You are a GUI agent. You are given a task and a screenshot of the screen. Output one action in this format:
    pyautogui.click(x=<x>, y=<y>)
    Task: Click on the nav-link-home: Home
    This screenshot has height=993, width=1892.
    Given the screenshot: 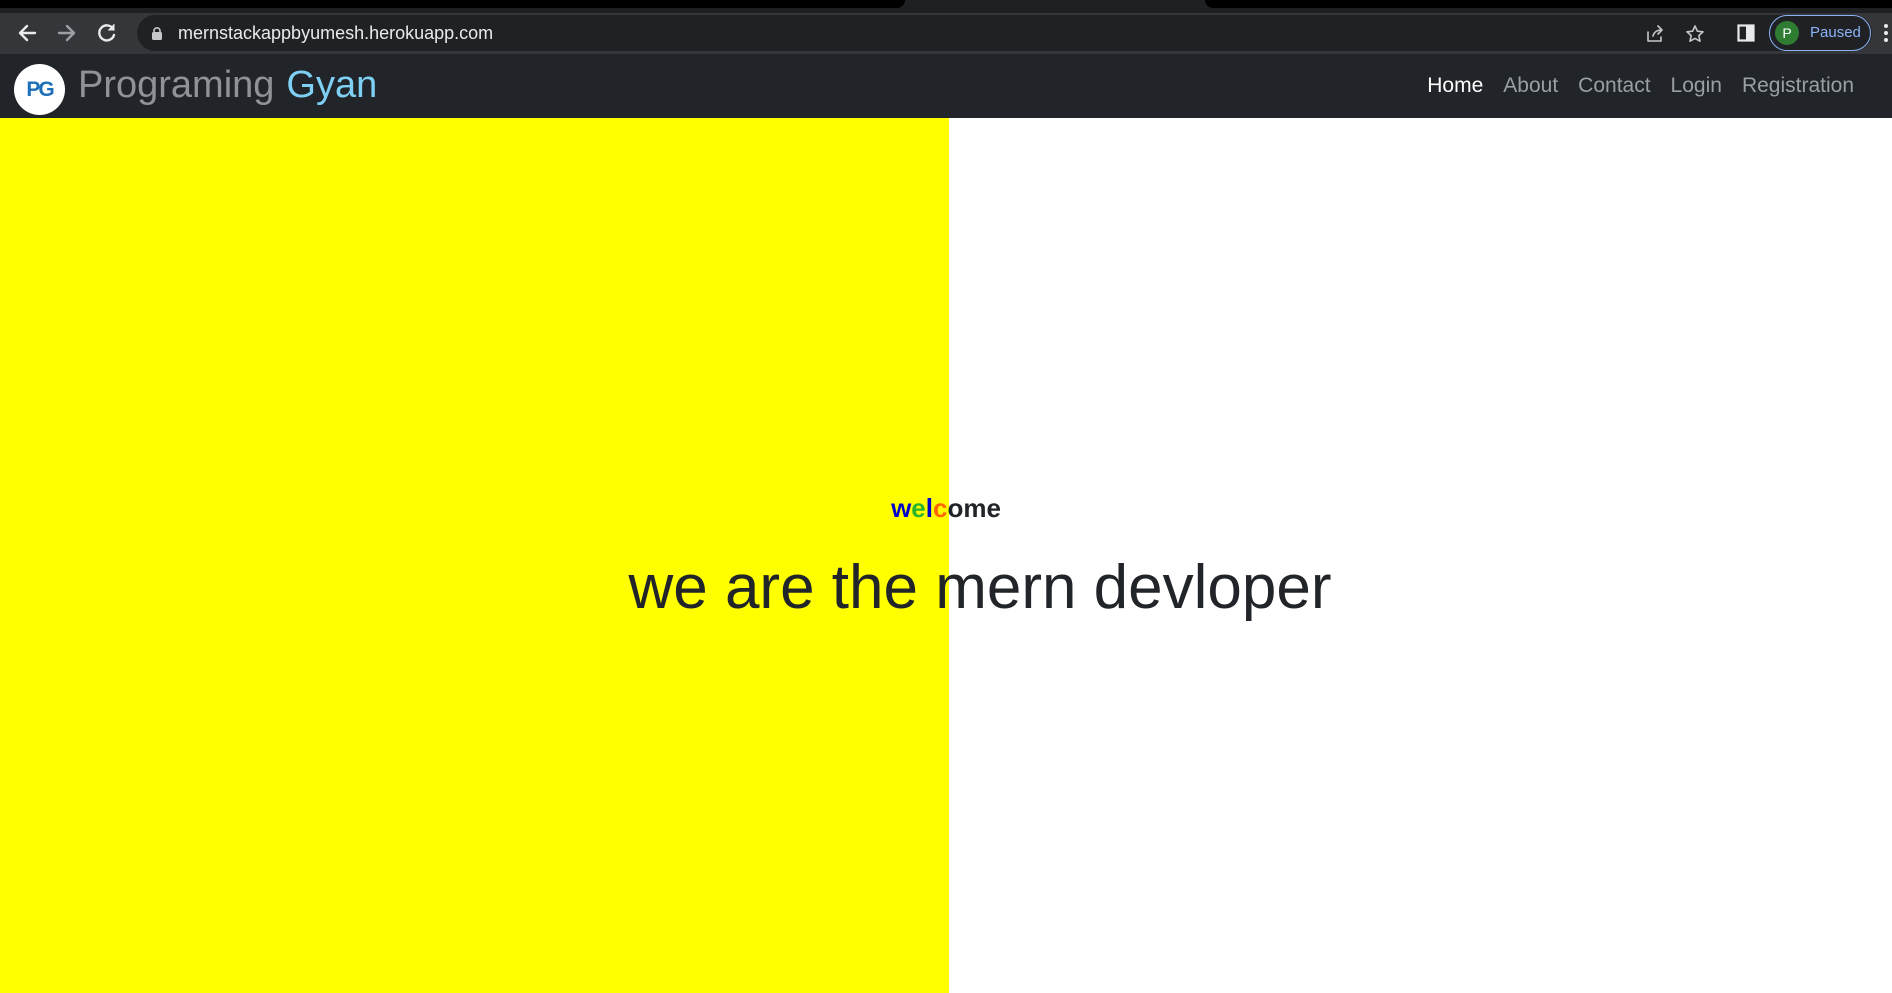 What is the action you would take?
    pyautogui.click(x=1455, y=86)
    